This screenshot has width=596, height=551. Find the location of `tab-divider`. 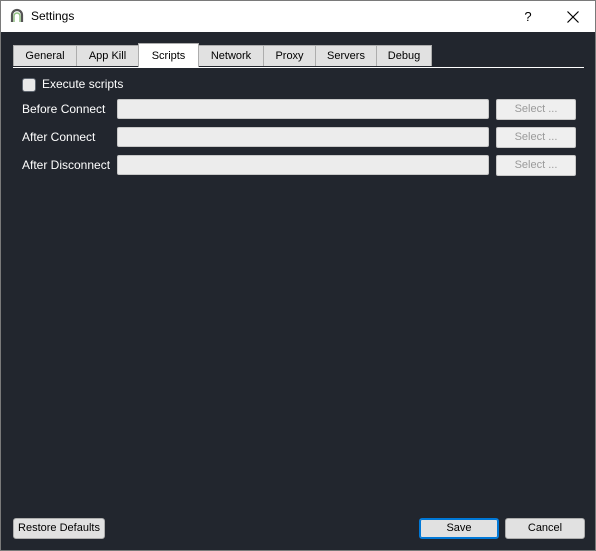

tab-divider is located at coordinates (298, 67).